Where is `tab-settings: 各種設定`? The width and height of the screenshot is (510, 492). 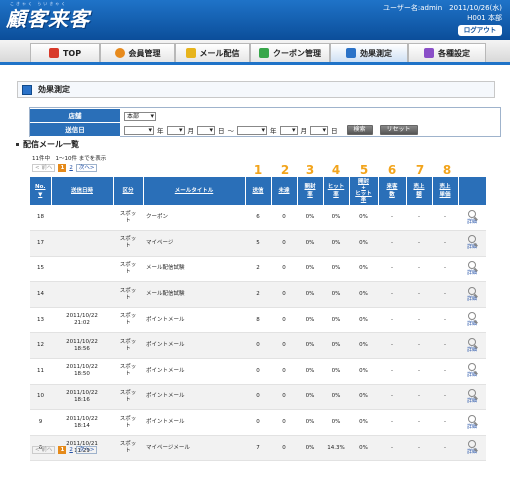
tab-settings: 各種設定 is located at coordinates (447, 52).